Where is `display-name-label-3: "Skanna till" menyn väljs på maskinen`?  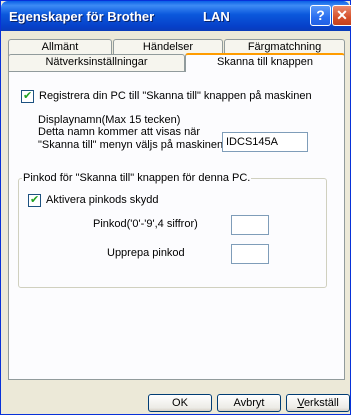 display-name-label-3: "Skanna till" menyn väljs på maskinen is located at coordinates (131, 145).